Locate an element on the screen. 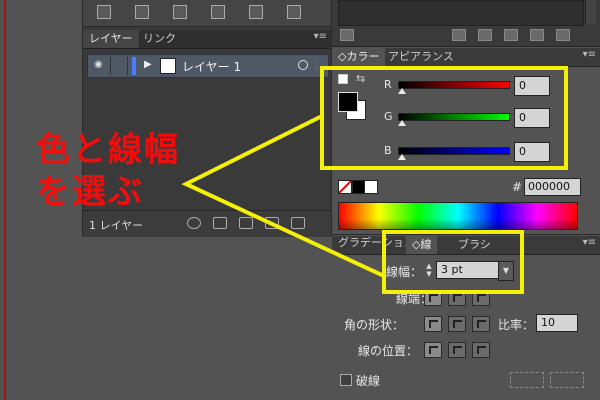 The image size is (600, 400). top-panel-strip is located at coordinates (466, 23).